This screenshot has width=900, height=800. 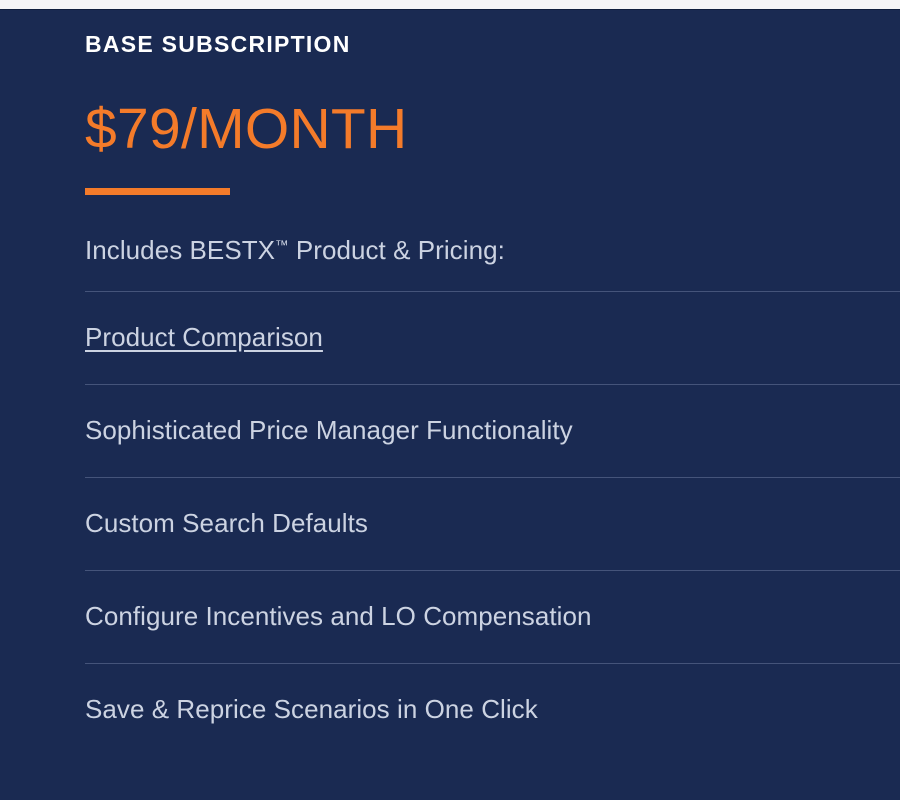 I want to click on orange-accent-bar, so click(x=157, y=192).